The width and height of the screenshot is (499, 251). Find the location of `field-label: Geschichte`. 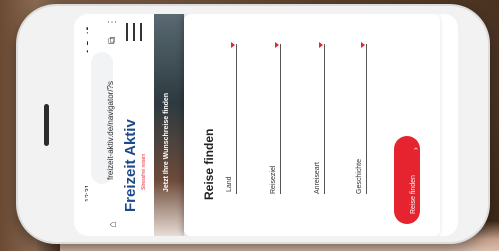

field-label: Geschichte is located at coordinates (359, 176).